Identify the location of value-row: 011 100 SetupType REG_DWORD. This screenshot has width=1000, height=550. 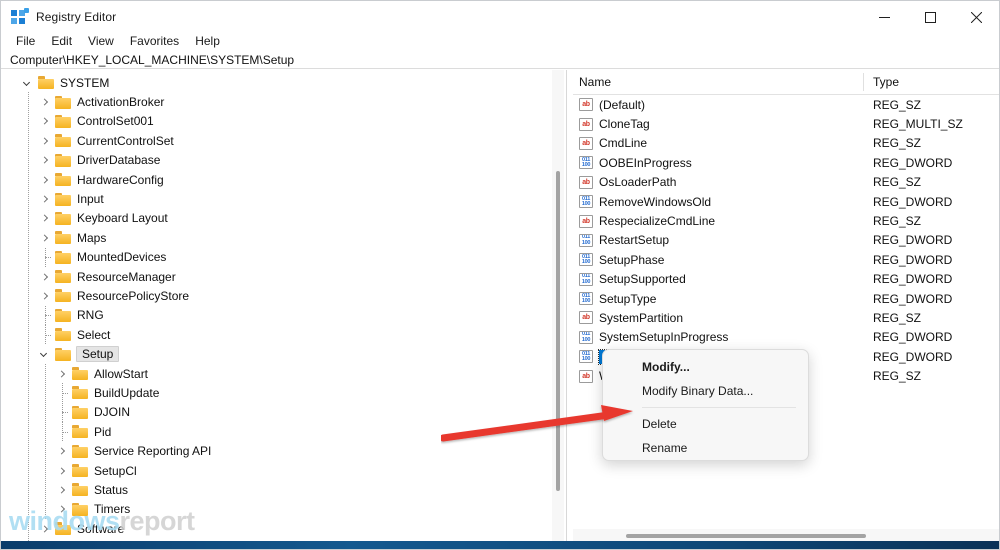
(786, 298).